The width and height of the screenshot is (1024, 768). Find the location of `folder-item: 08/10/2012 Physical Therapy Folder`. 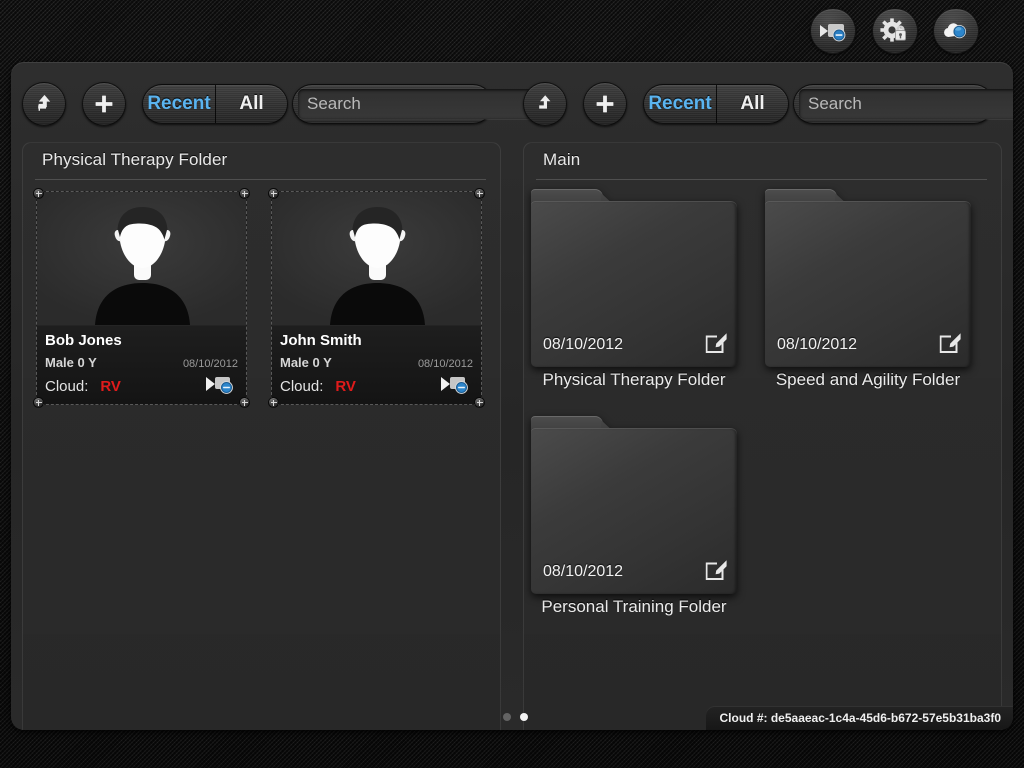

folder-item: 08/10/2012 Physical Therapy Folder is located at coordinates (634, 289).